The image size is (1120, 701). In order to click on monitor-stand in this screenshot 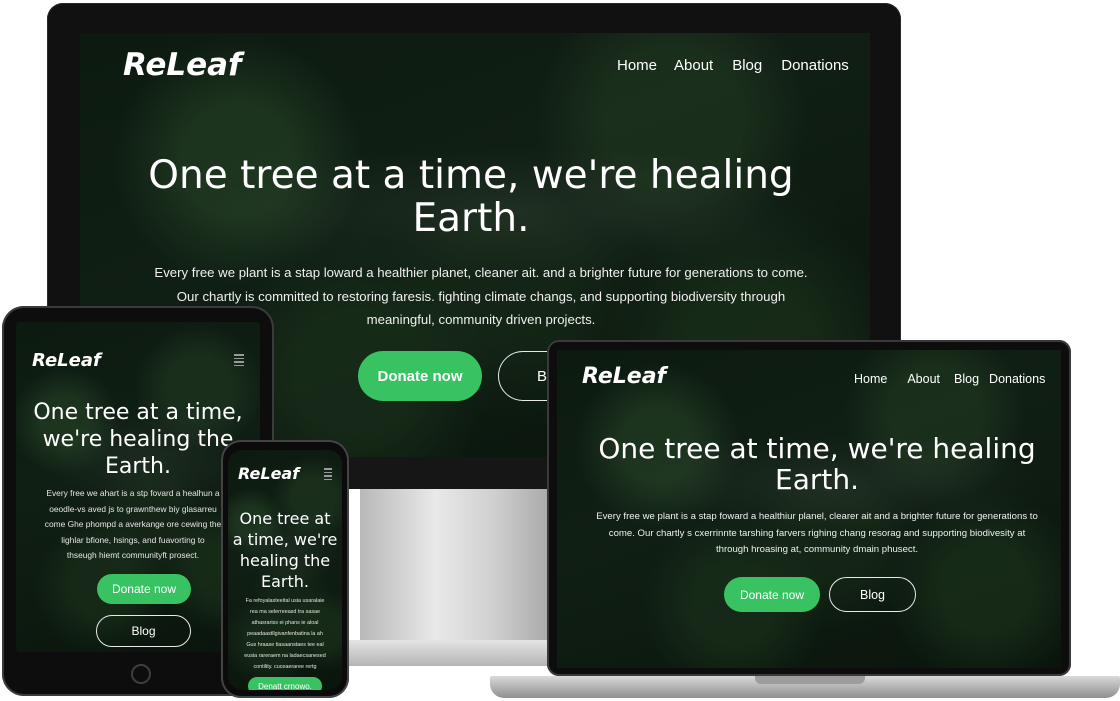, I will do `click(455, 569)`.